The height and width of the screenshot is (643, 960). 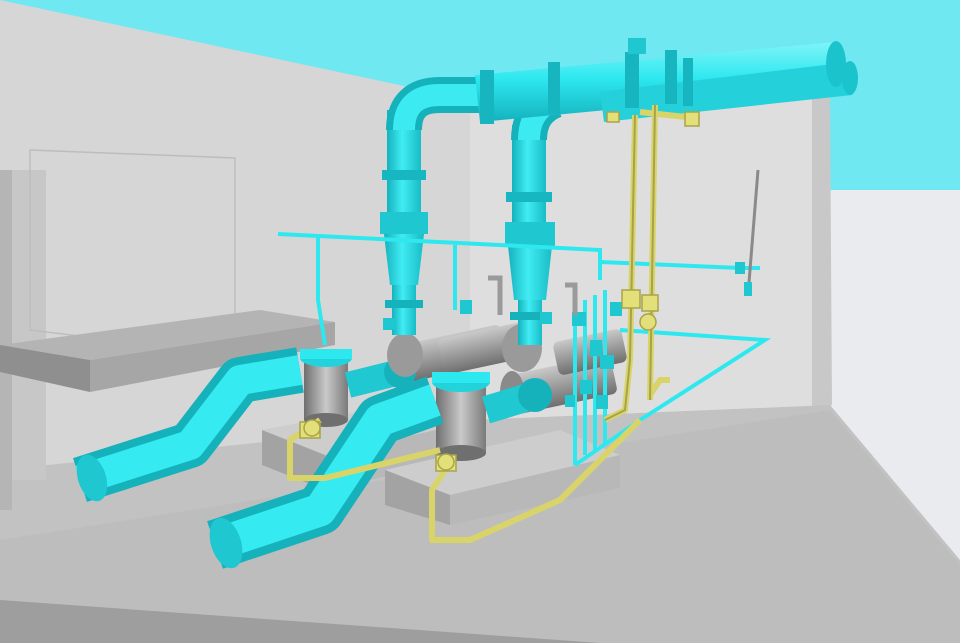 What do you see at coordinates (28, 325) in the screenshot?
I see `left-wall-post` at bounding box center [28, 325].